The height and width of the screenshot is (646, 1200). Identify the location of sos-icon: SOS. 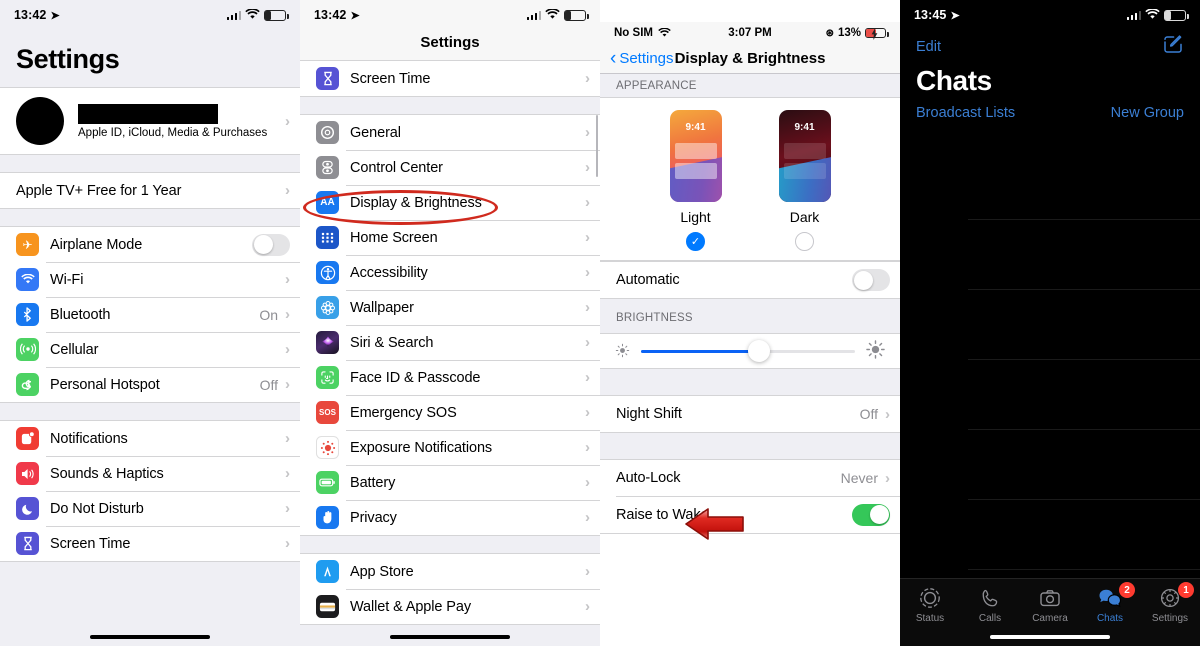
(327, 412).